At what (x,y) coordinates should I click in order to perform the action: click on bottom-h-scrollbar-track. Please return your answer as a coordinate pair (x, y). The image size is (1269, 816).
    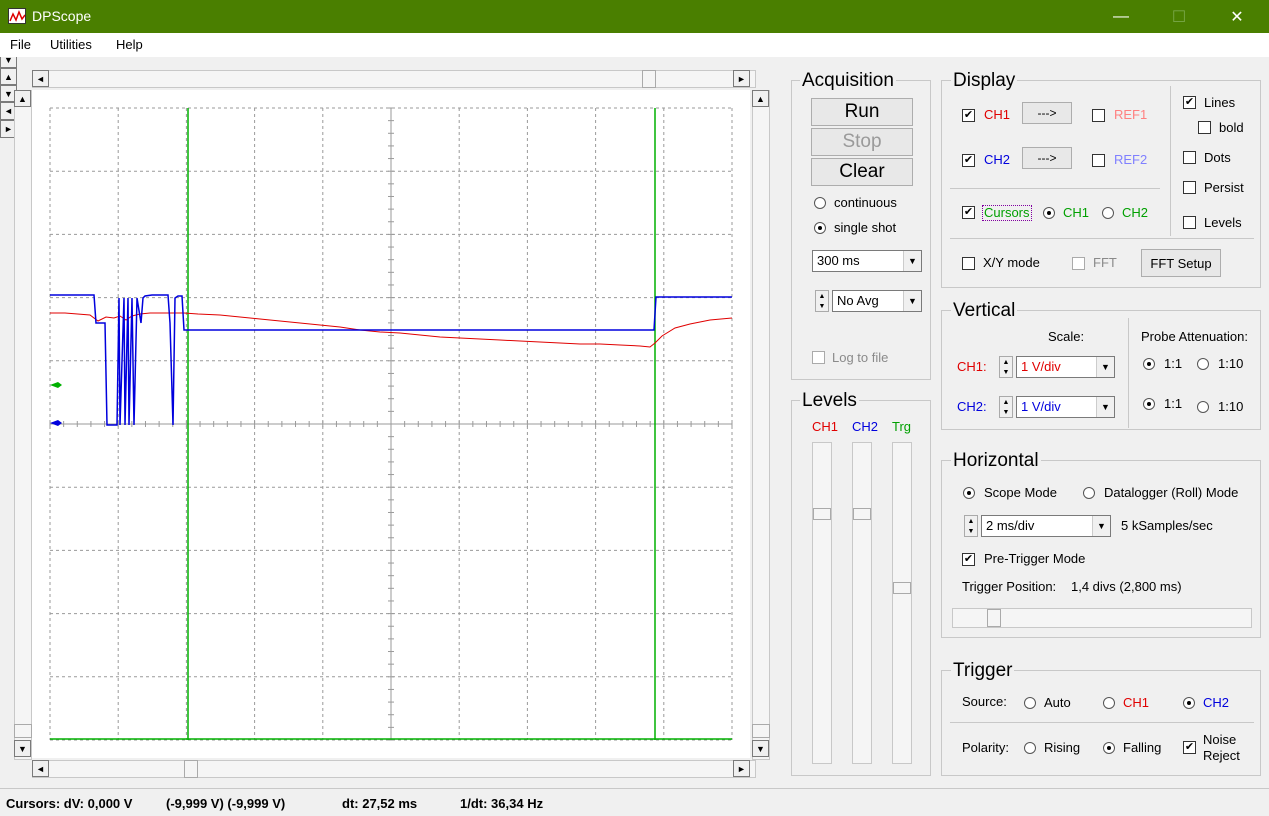
    Looking at the image, I should click on (394, 769).